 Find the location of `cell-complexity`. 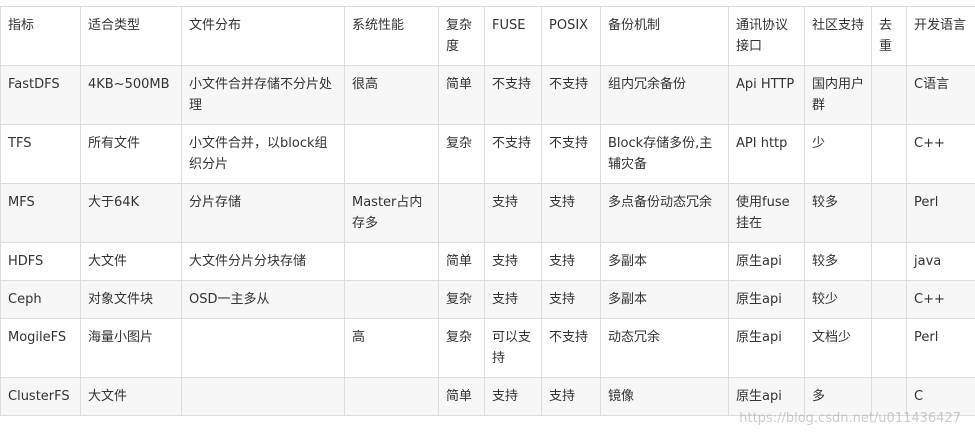

cell-complexity is located at coordinates (461, 213).